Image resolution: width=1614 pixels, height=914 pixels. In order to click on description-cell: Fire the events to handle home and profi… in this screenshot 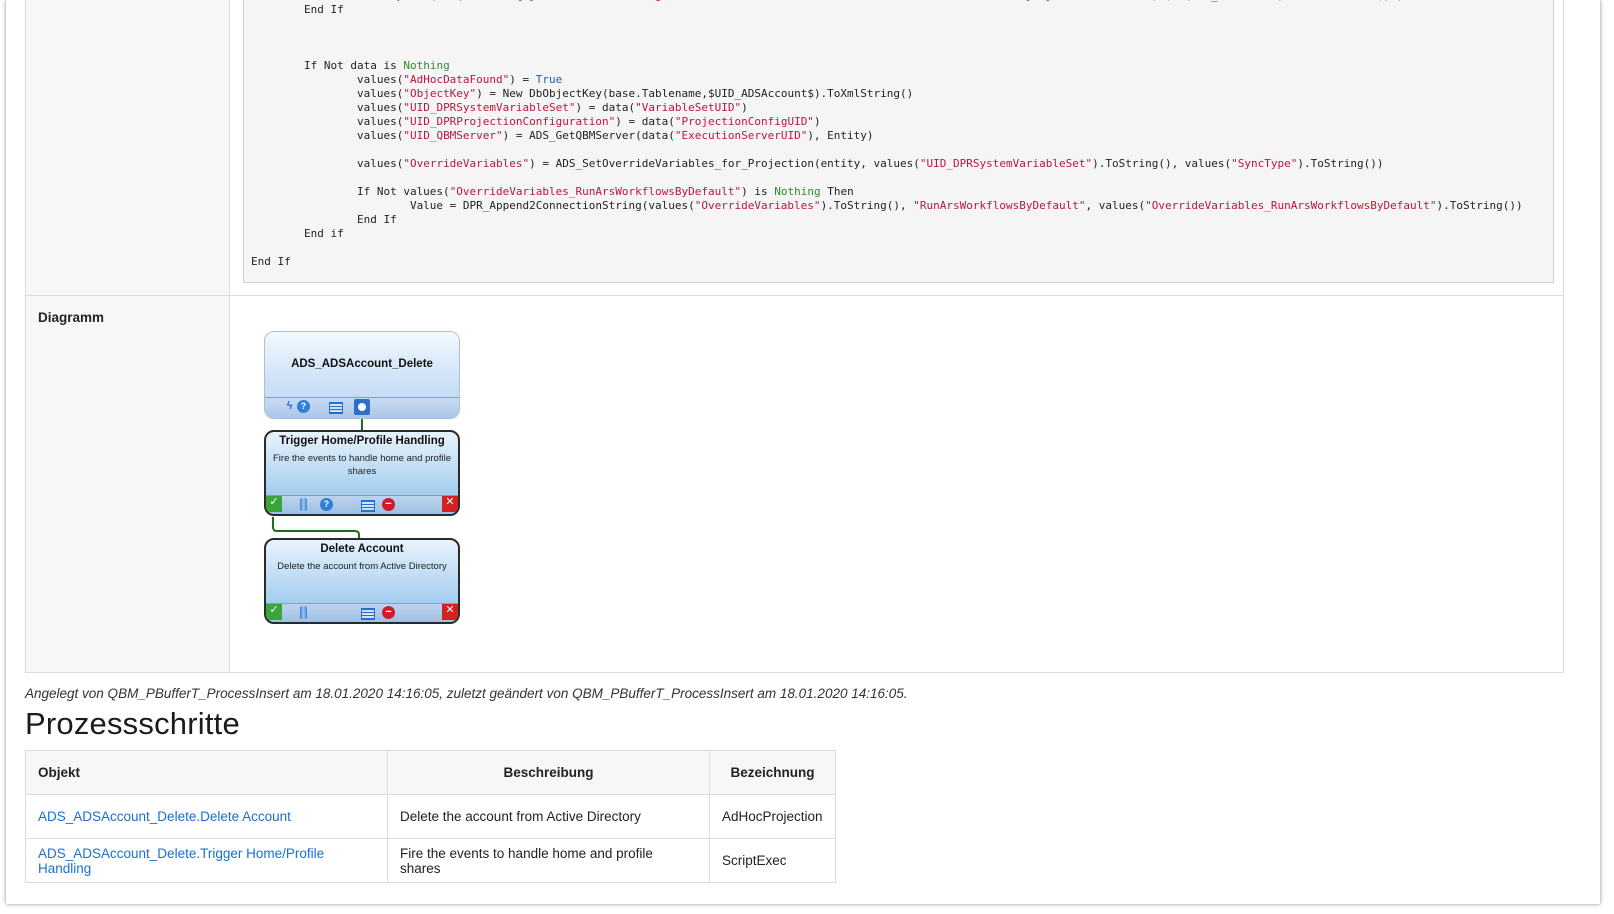, I will do `click(548, 860)`.